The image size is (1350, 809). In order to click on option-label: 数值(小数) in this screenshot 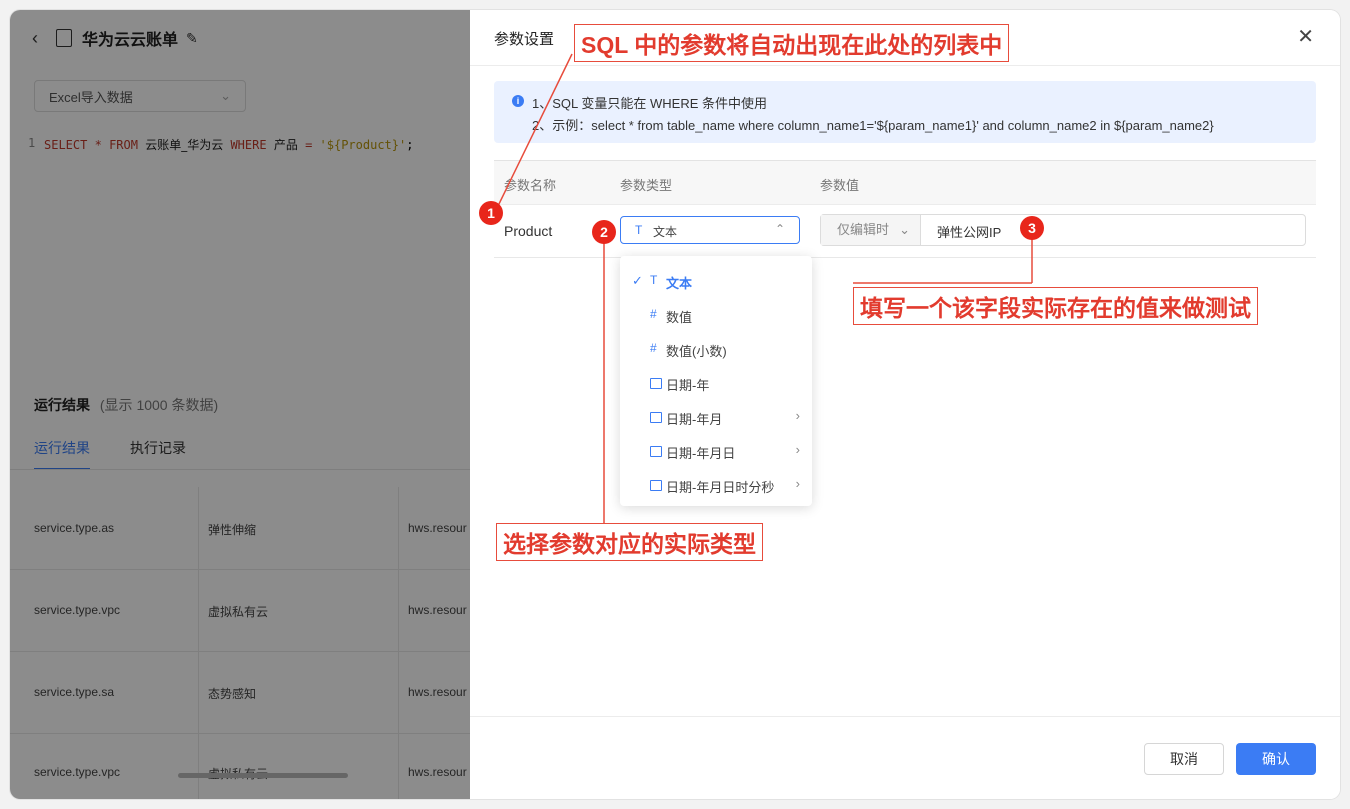, I will do `click(696, 351)`.